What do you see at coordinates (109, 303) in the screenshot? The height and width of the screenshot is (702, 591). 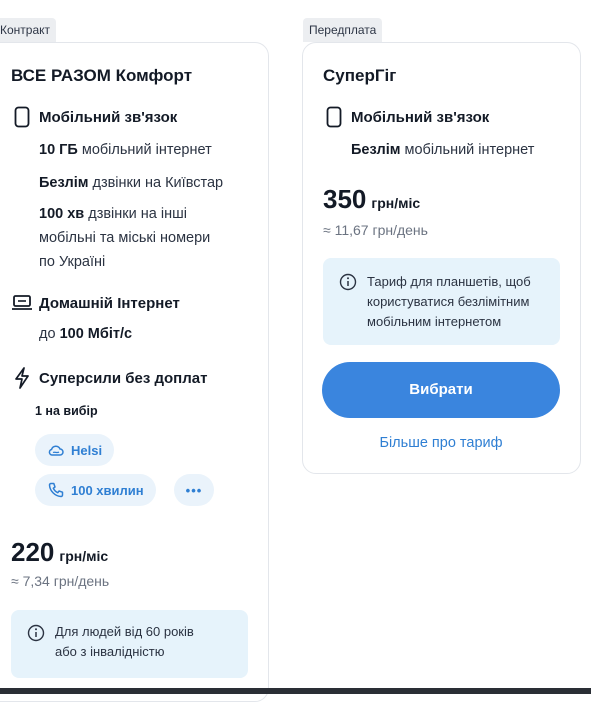 I see `section-home-title: Домашній Інтернет` at bounding box center [109, 303].